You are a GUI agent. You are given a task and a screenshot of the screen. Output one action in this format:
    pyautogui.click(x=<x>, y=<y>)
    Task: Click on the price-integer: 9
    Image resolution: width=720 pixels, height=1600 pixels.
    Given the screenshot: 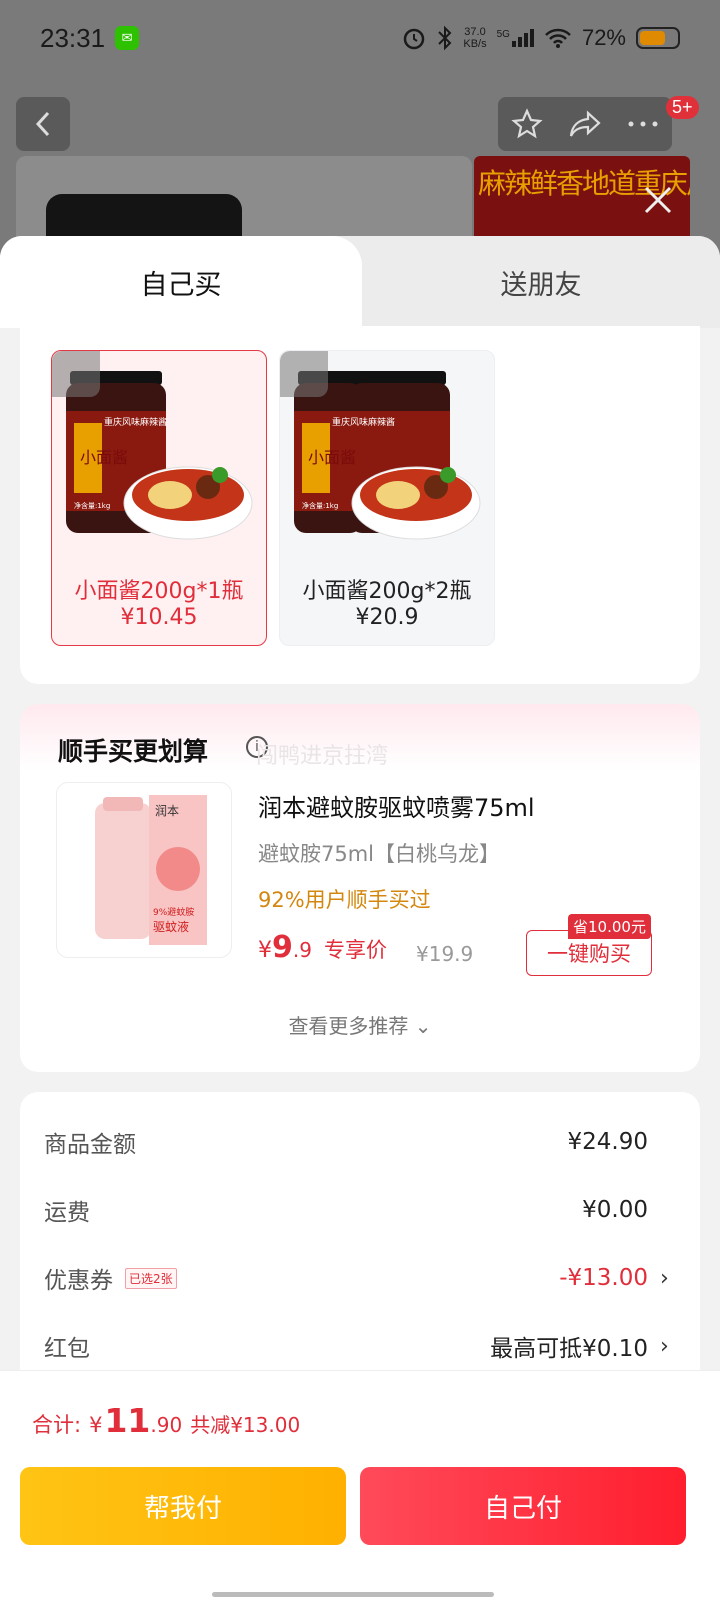 What is the action you would take?
    pyautogui.click(x=282, y=947)
    